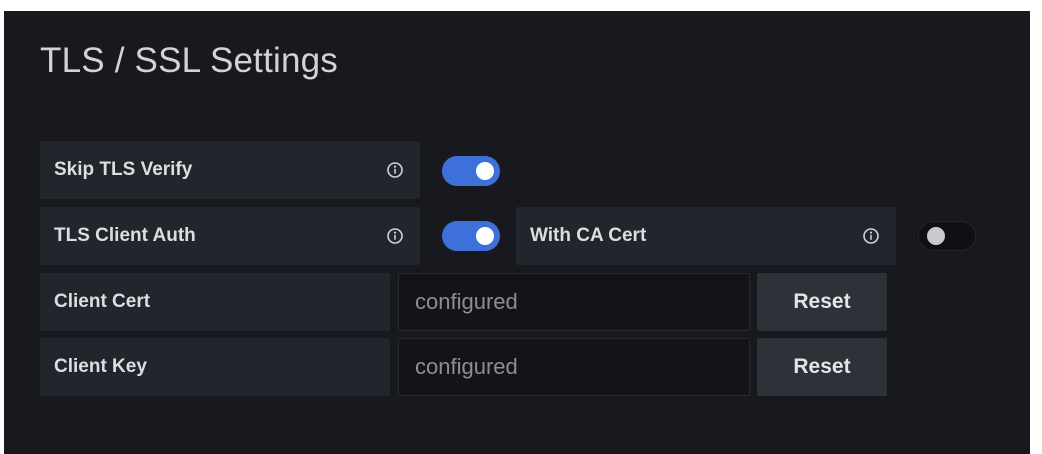  What do you see at coordinates (471, 236) in the screenshot?
I see `tls-client-auth-toggle` at bounding box center [471, 236].